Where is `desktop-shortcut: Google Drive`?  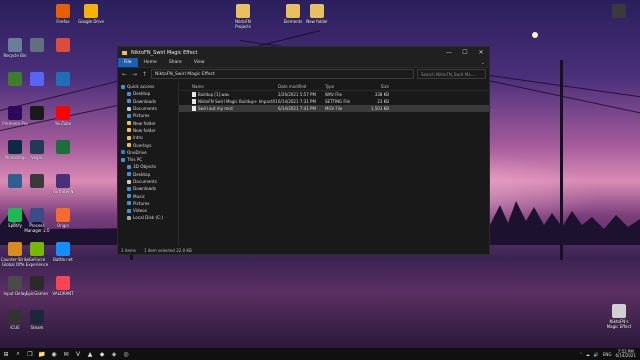 desktop-shortcut: Google Drive is located at coordinates (91, 14).